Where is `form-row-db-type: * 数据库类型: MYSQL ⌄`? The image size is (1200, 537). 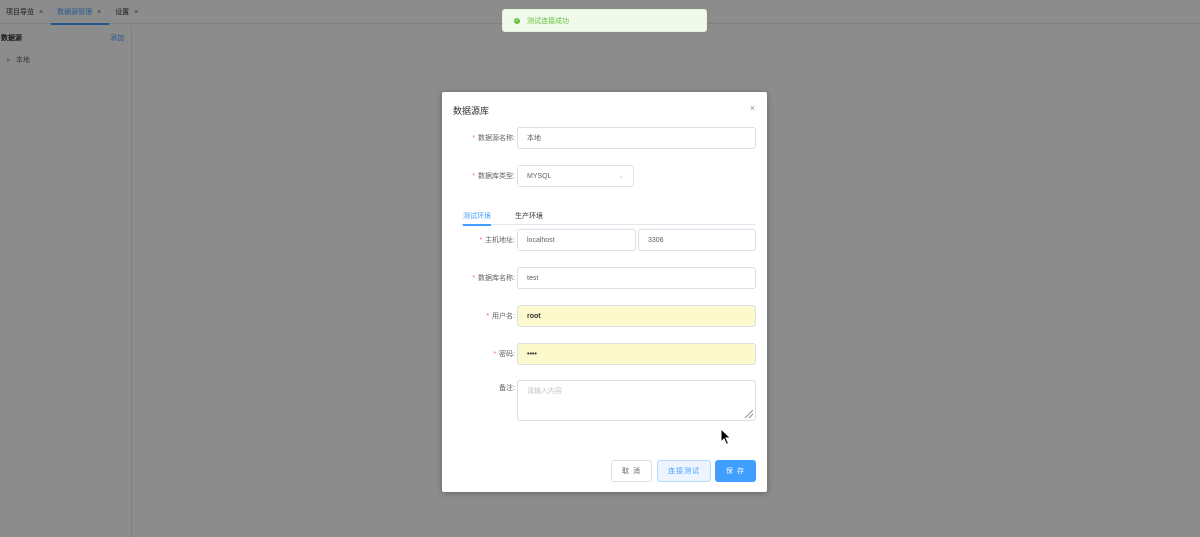 form-row-db-type: * 数据库类型: MYSQL ⌄ is located at coordinates (604, 176).